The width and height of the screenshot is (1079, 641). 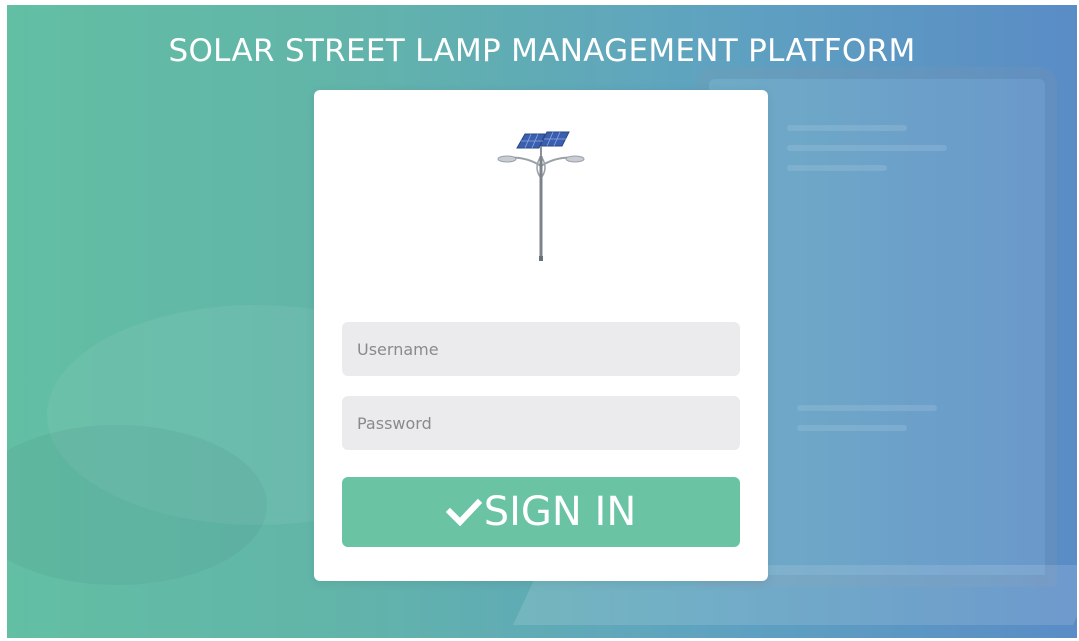 What do you see at coordinates (541, 349) in the screenshot?
I see `username-input` at bounding box center [541, 349].